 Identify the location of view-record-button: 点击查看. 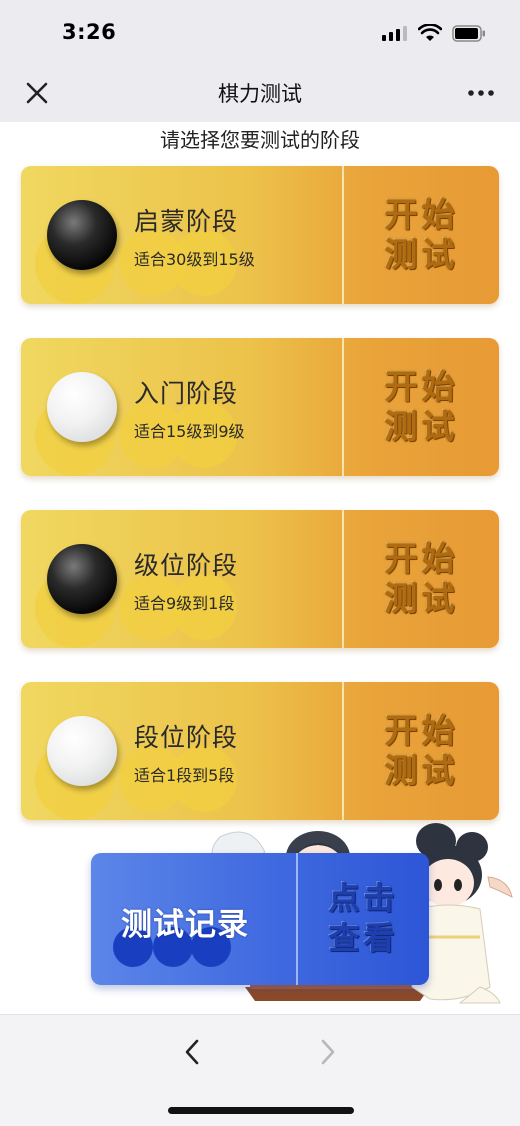
(363, 919).